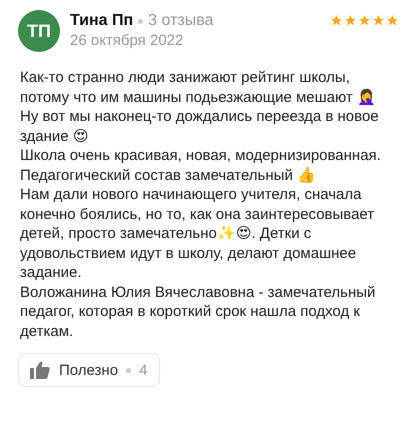  I want to click on avatar: ТП, so click(39, 31).